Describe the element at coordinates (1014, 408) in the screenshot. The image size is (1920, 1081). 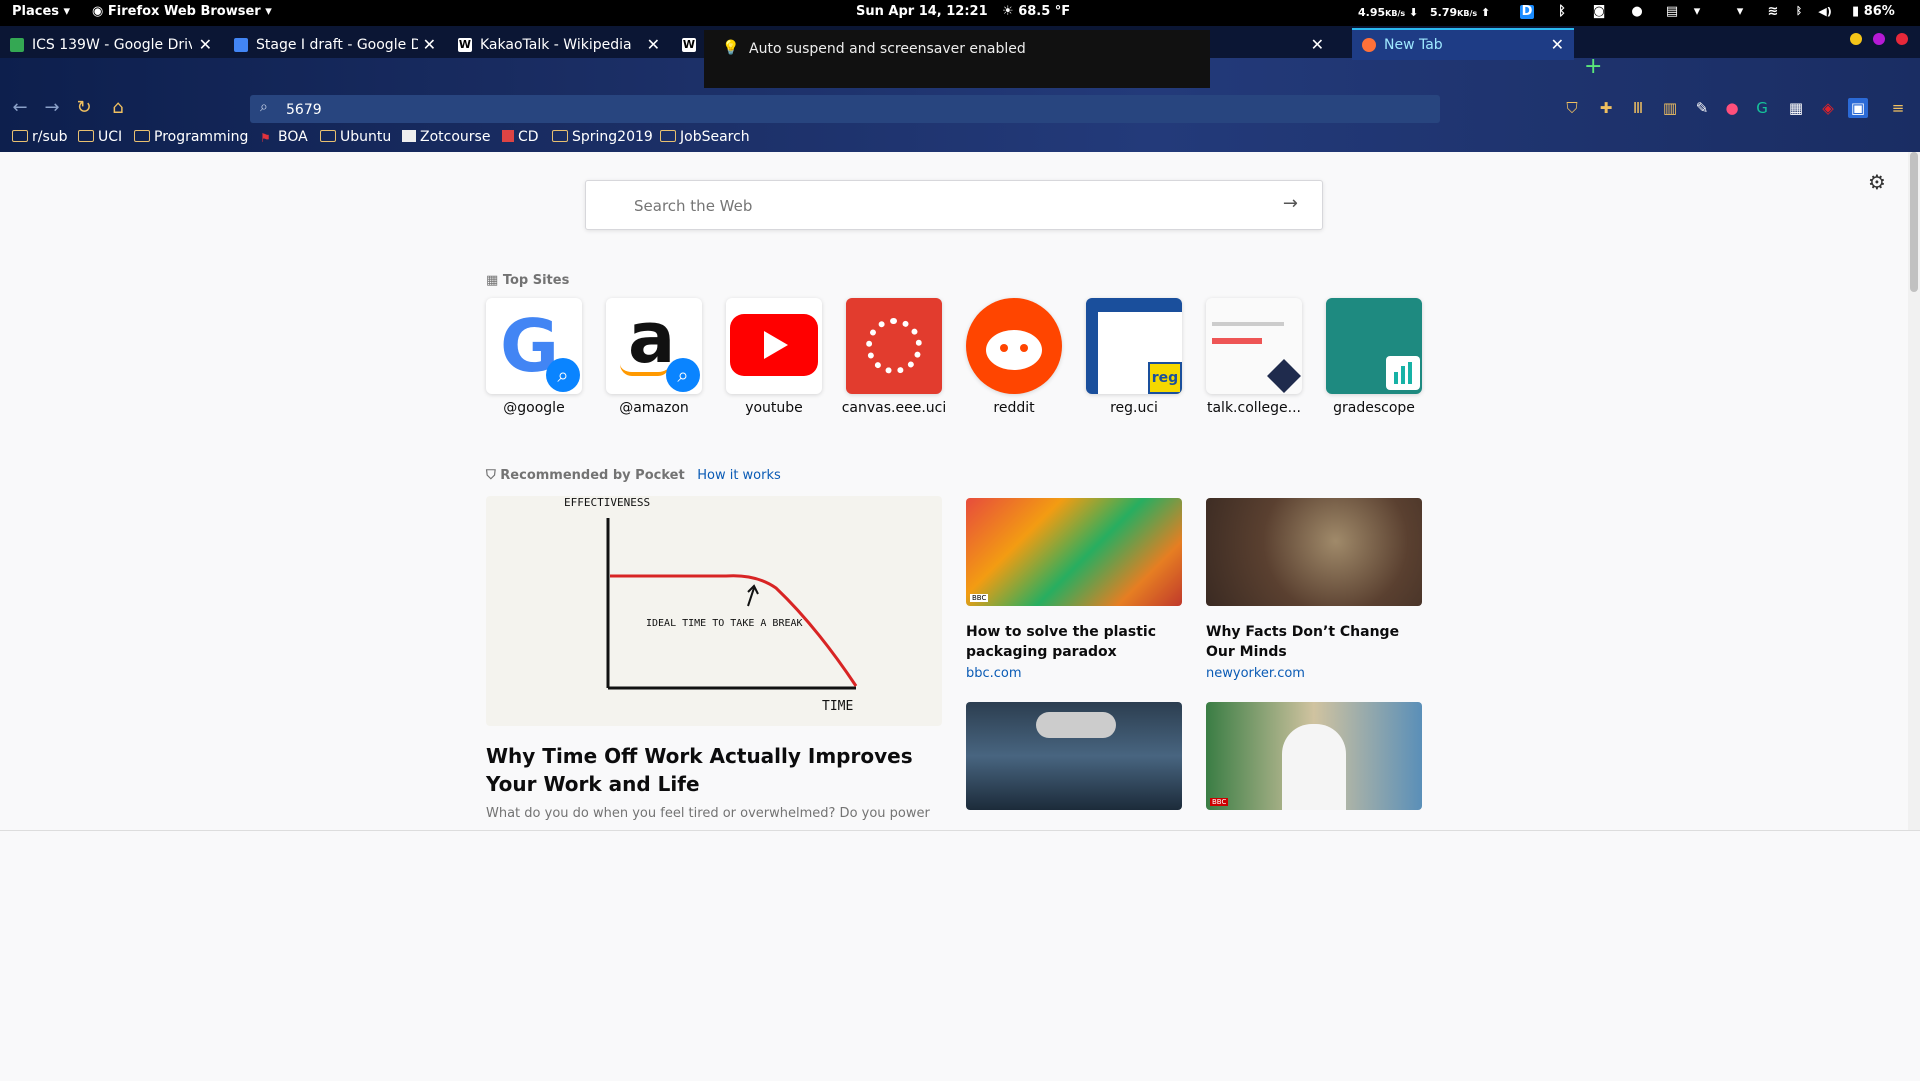
I see `top-site-label: reddit` at that location.